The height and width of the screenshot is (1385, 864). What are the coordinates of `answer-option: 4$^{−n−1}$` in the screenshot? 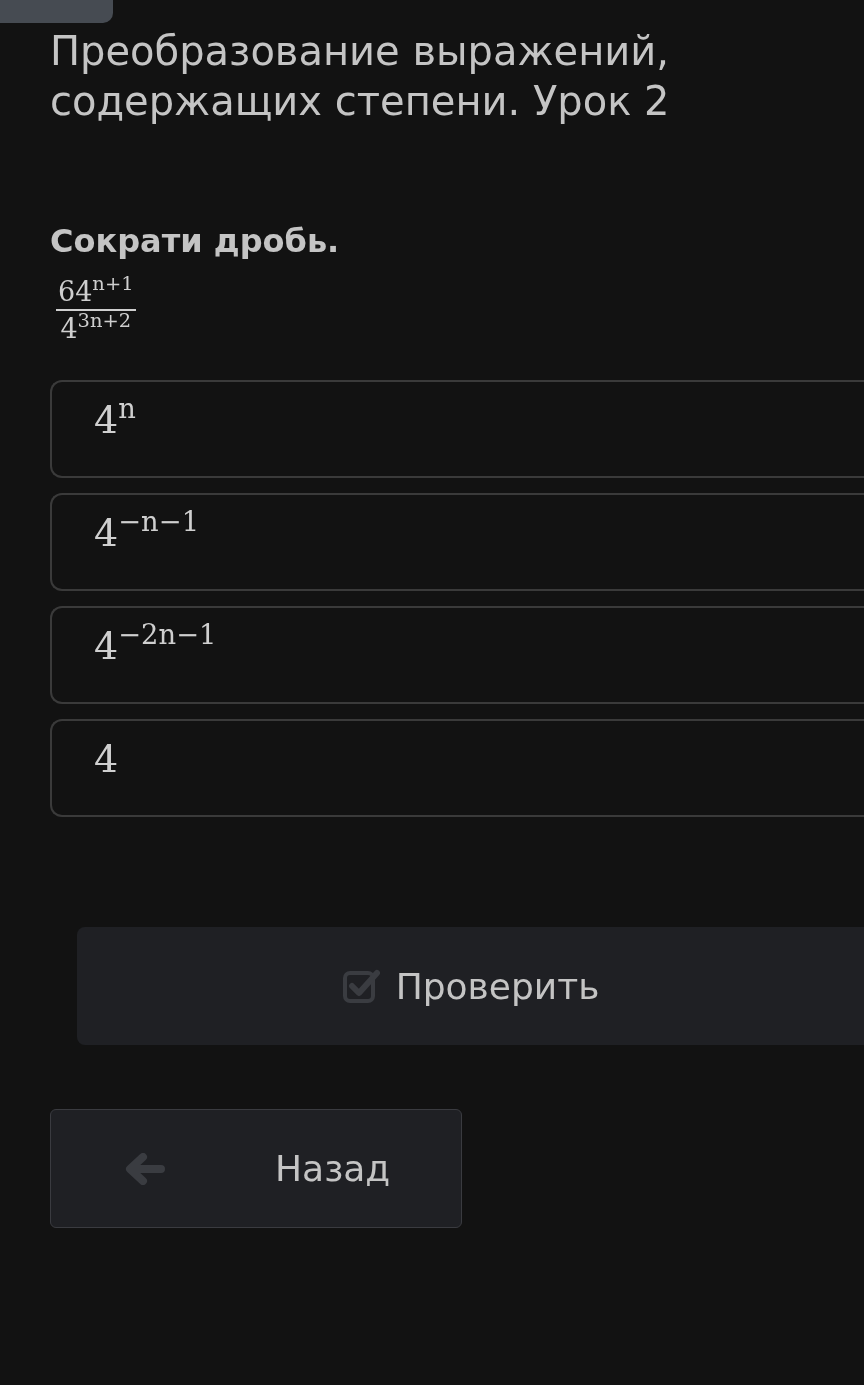 It's located at (457, 542).